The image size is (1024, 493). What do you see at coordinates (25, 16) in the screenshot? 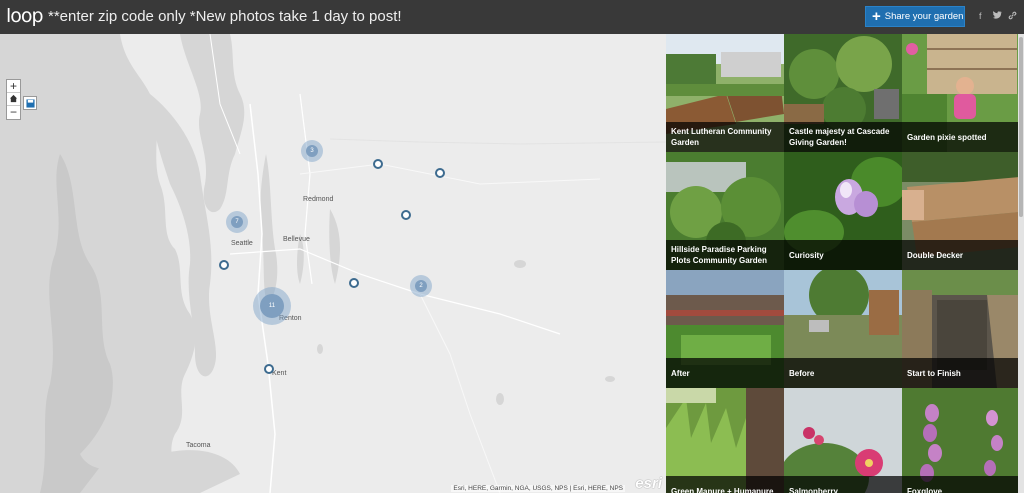
I see `loop-logo: loop` at bounding box center [25, 16].